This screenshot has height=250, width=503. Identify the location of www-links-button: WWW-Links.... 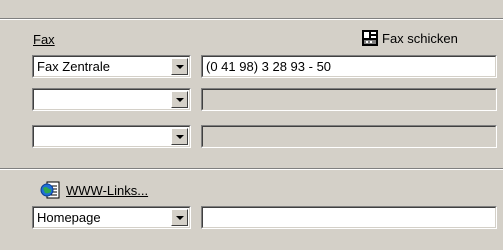
(94, 190).